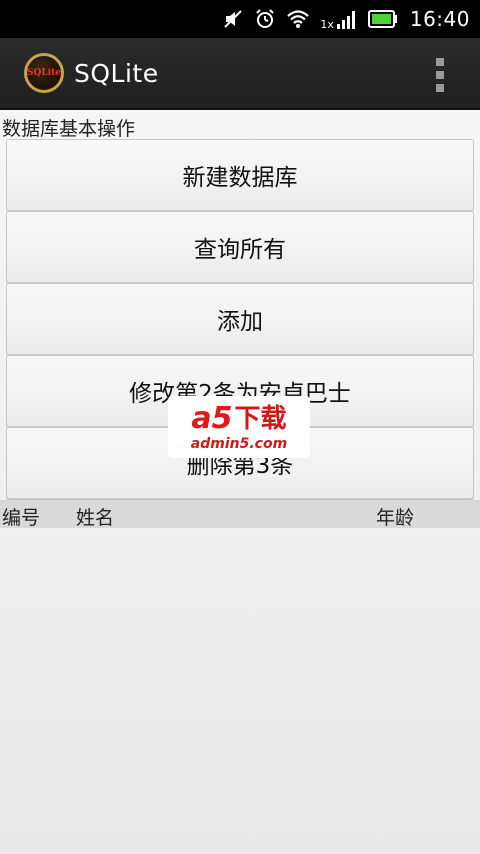 The height and width of the screenshot is (854, 480). Describe the element at coordinates (339, 19) in the screenshot. I see `signal-icon: 1x` at that location.